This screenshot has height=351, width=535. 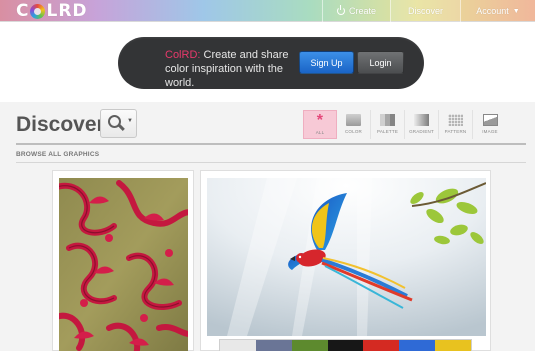 I want to click on login-button: Login, so click(x=380, y=62).